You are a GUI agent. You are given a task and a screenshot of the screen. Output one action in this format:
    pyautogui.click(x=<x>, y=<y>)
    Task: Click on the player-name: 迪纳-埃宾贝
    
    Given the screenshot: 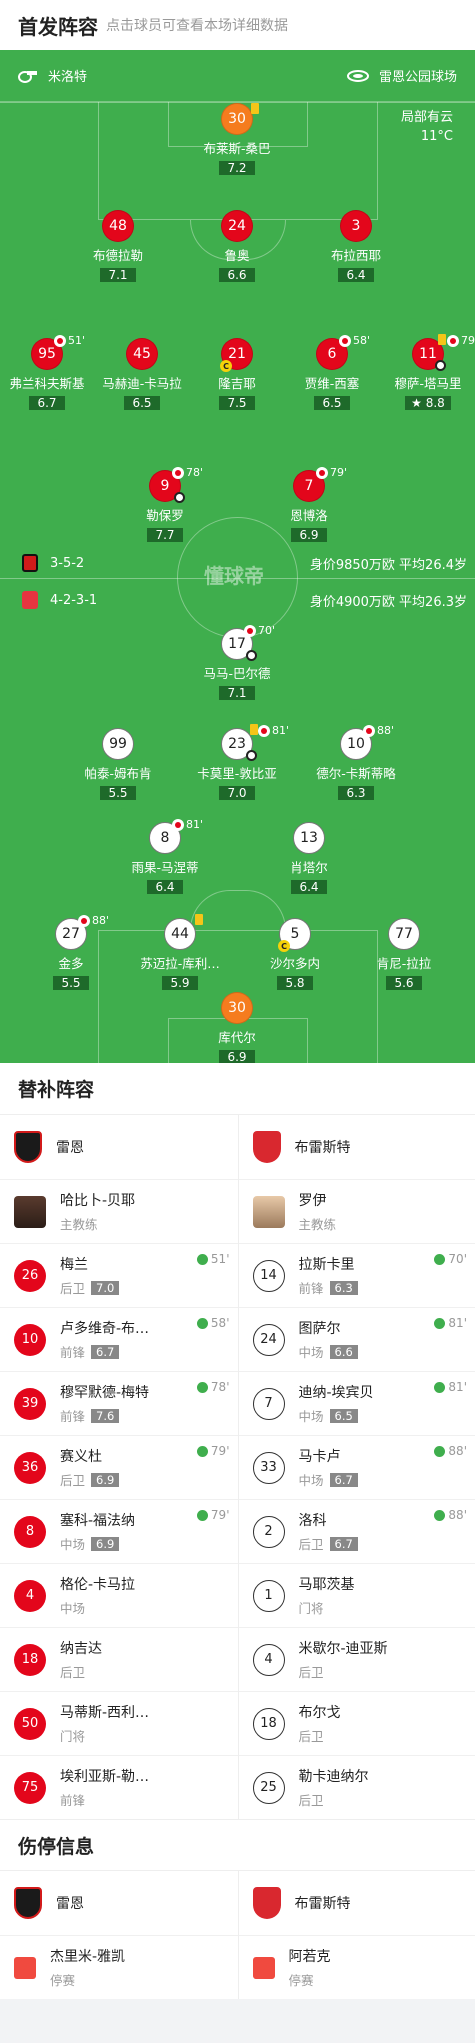 What is the action you would take?
    pyautogui.click(x=336, y=1393)
    